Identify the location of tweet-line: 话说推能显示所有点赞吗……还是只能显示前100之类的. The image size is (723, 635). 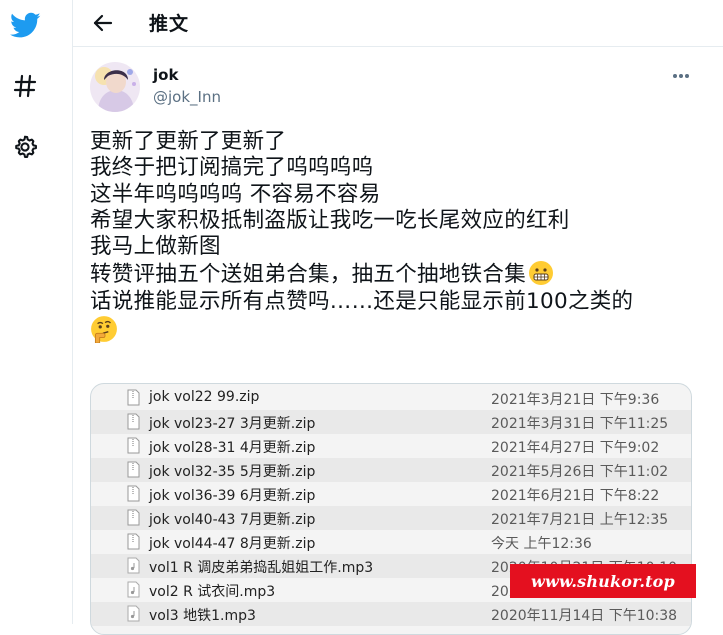
(362, 301).